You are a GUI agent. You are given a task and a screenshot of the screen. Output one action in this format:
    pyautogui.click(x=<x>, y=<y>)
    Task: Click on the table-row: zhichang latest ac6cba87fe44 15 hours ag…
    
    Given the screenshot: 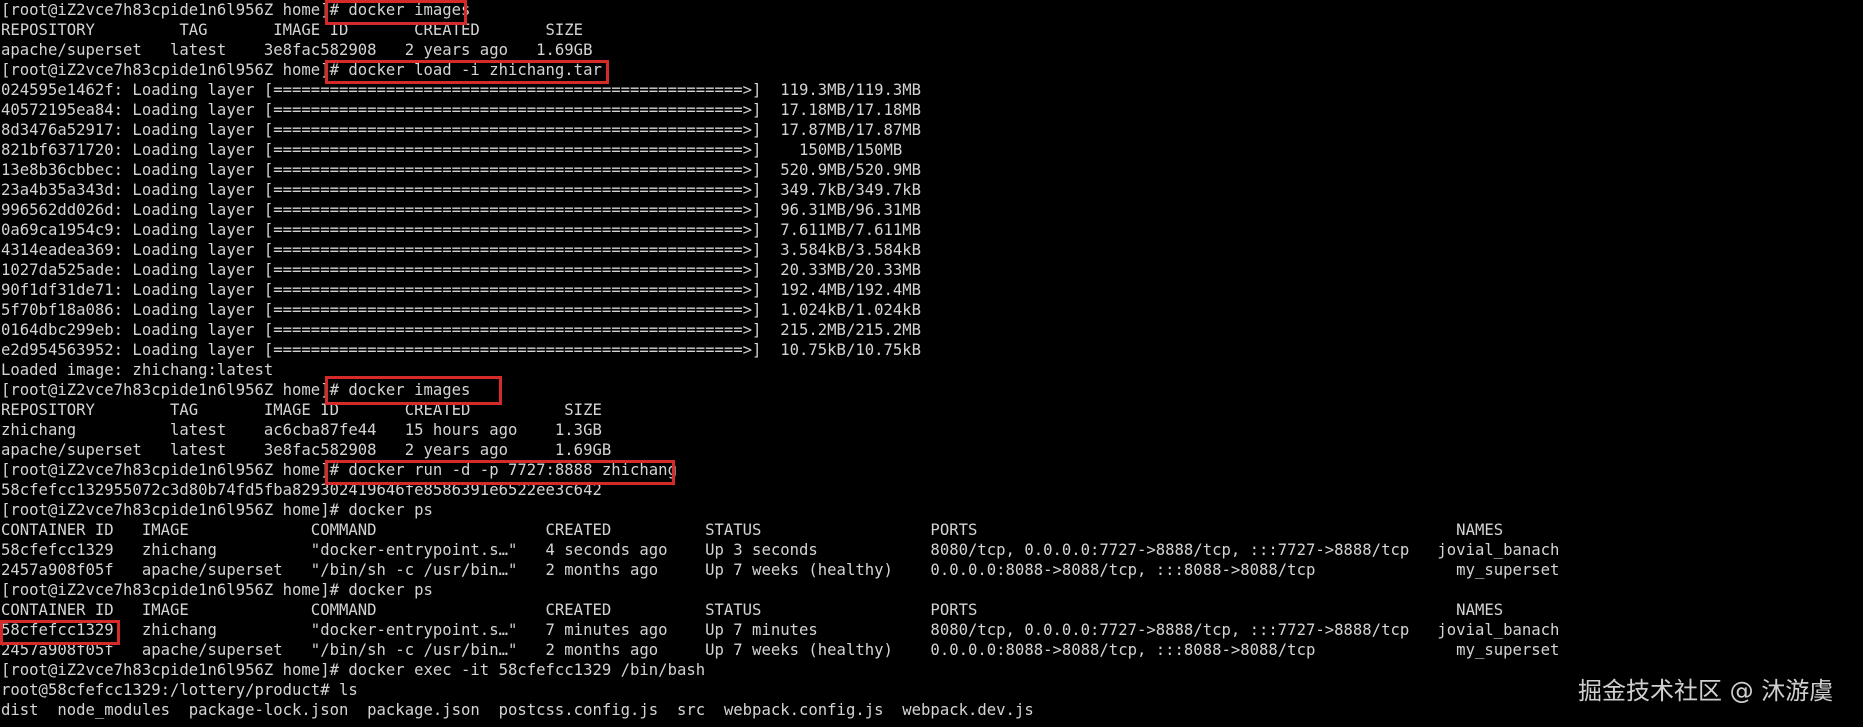 What is the action you would take?
    pyautogui.click(x=301, y=430)
    